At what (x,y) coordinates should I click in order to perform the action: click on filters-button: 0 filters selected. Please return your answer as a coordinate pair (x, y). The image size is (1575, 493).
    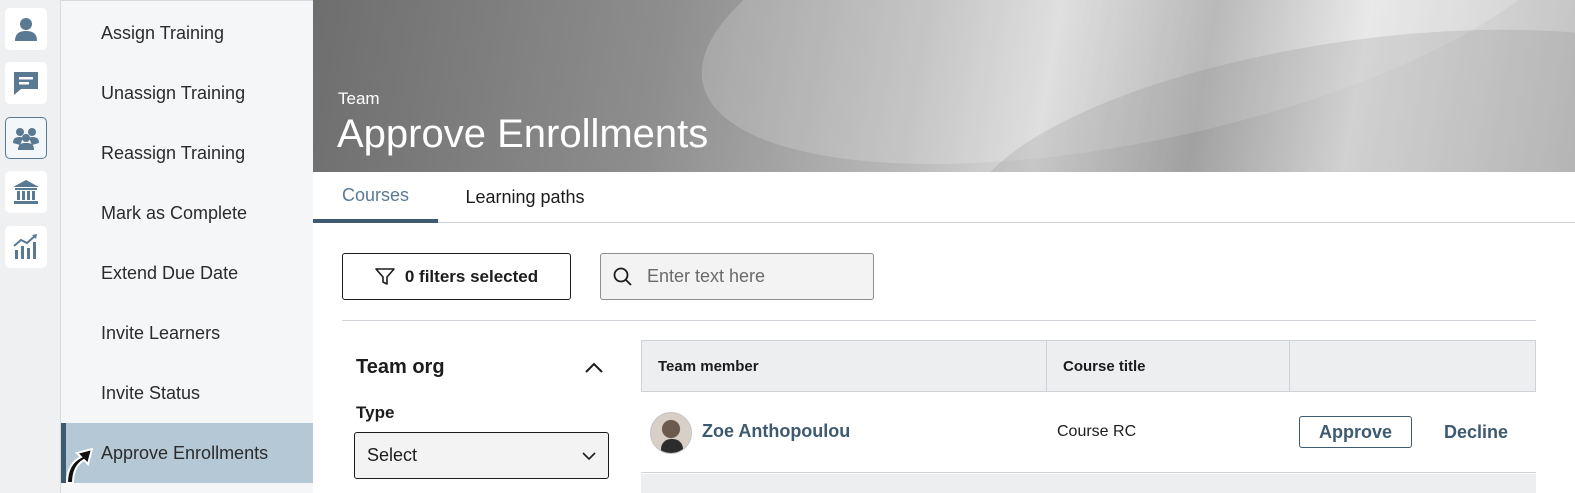
    Looking at the image, I should click on (456, 276).